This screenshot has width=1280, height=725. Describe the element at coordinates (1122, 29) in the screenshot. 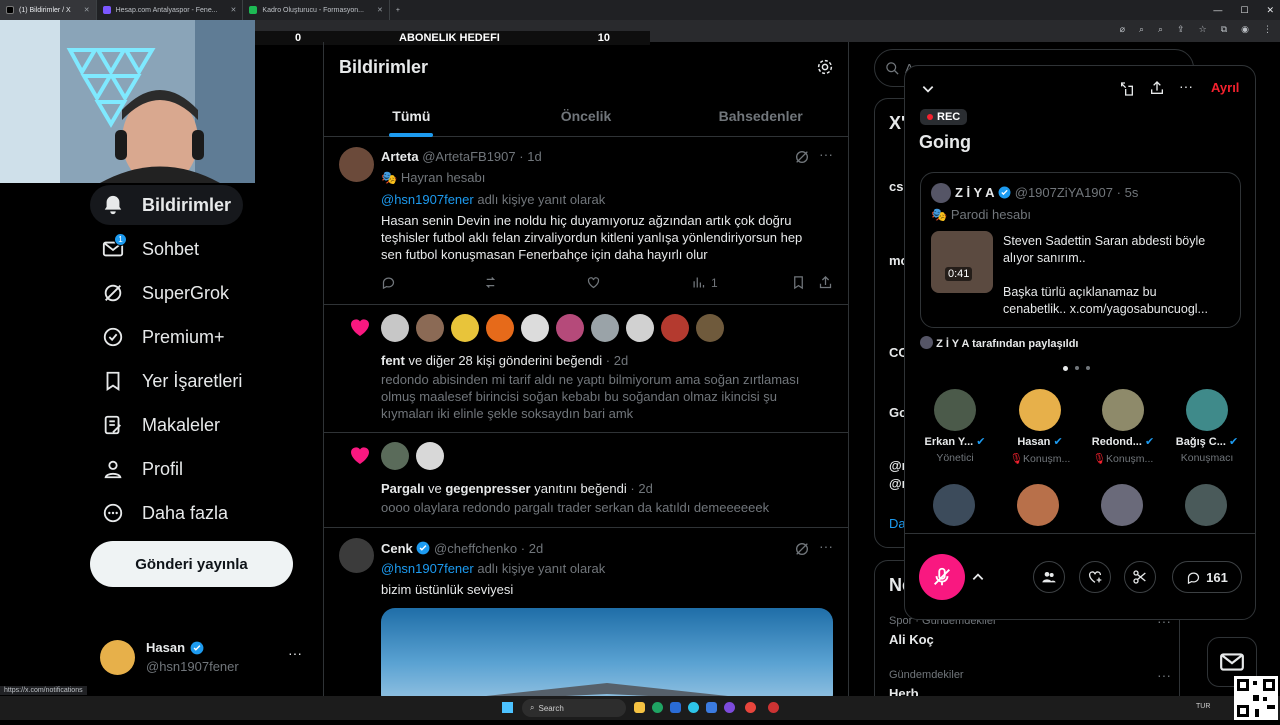

I see `tracking-icon: ⌀` at that location.